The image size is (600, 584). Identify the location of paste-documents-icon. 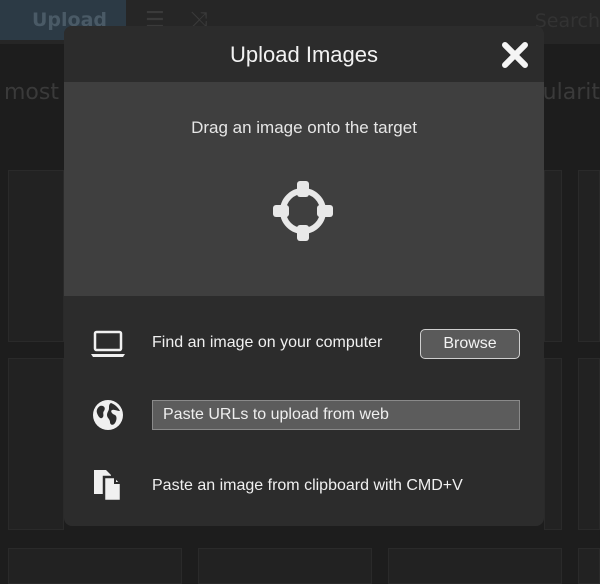
(108, 486).